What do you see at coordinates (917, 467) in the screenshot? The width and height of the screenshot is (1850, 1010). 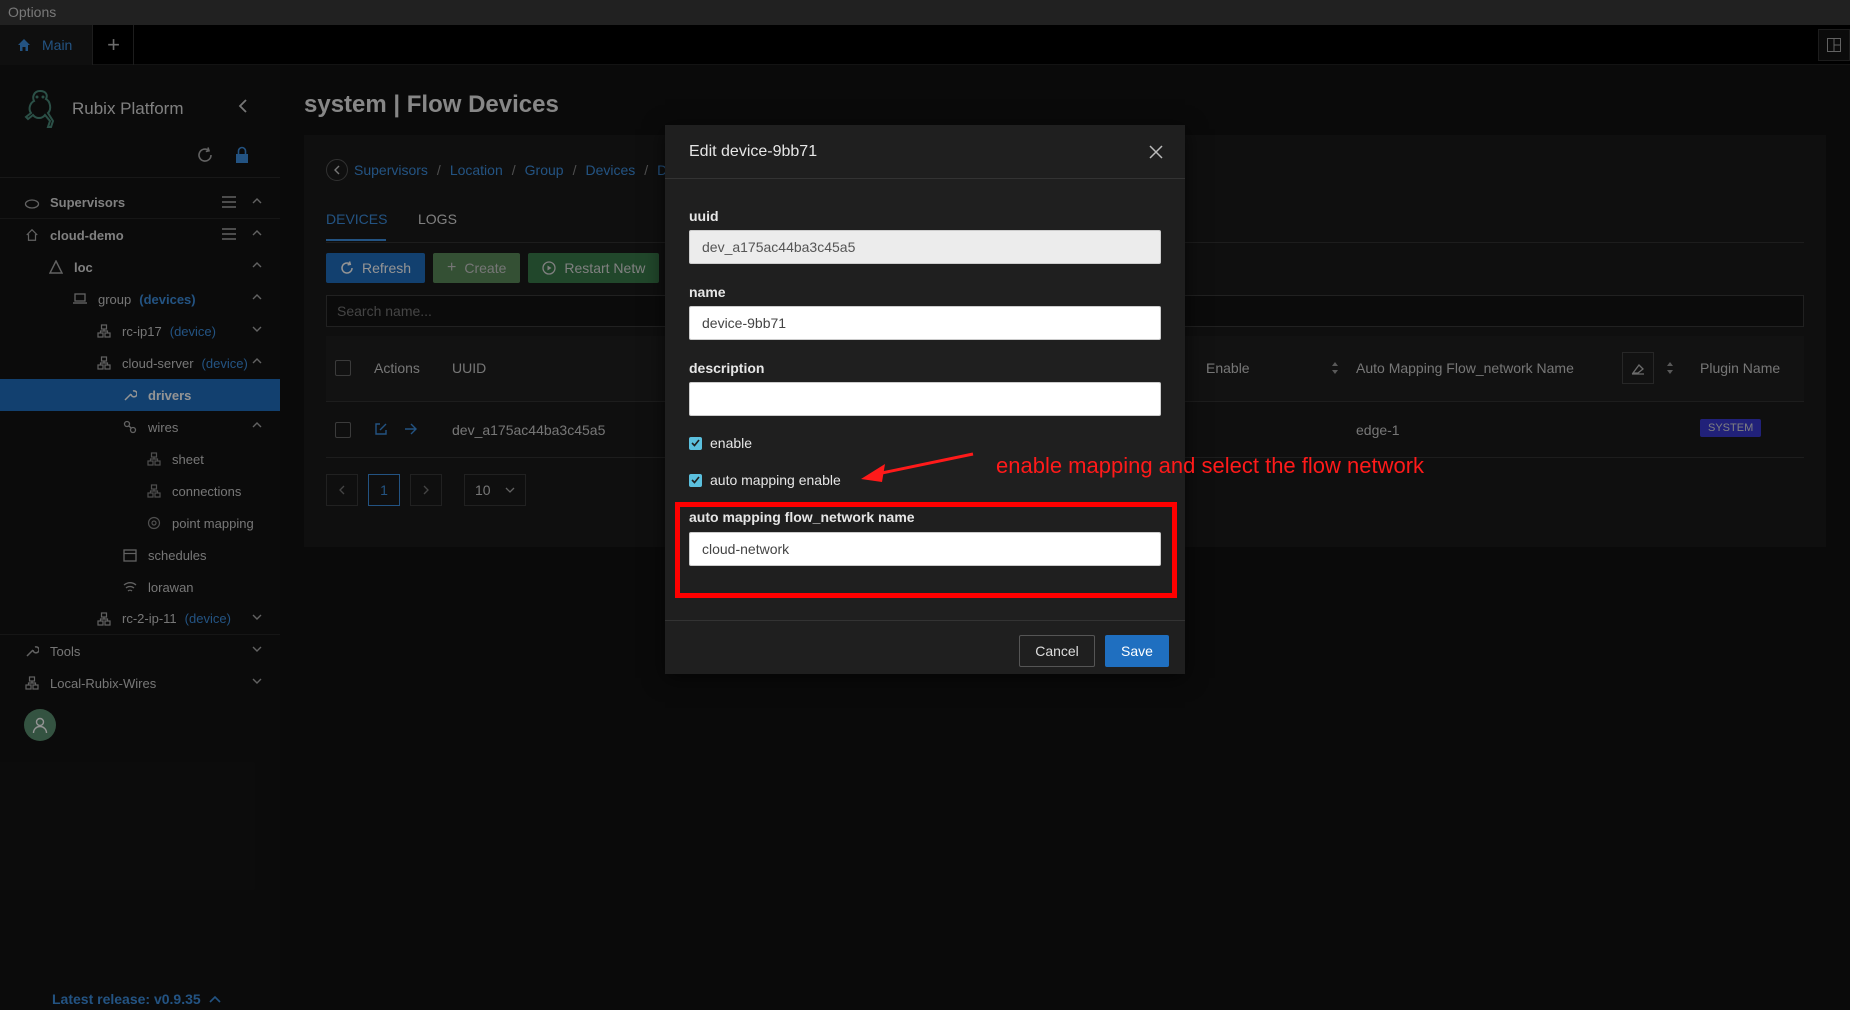 I see `annotation-arrow` at bounding box center [917, 467].